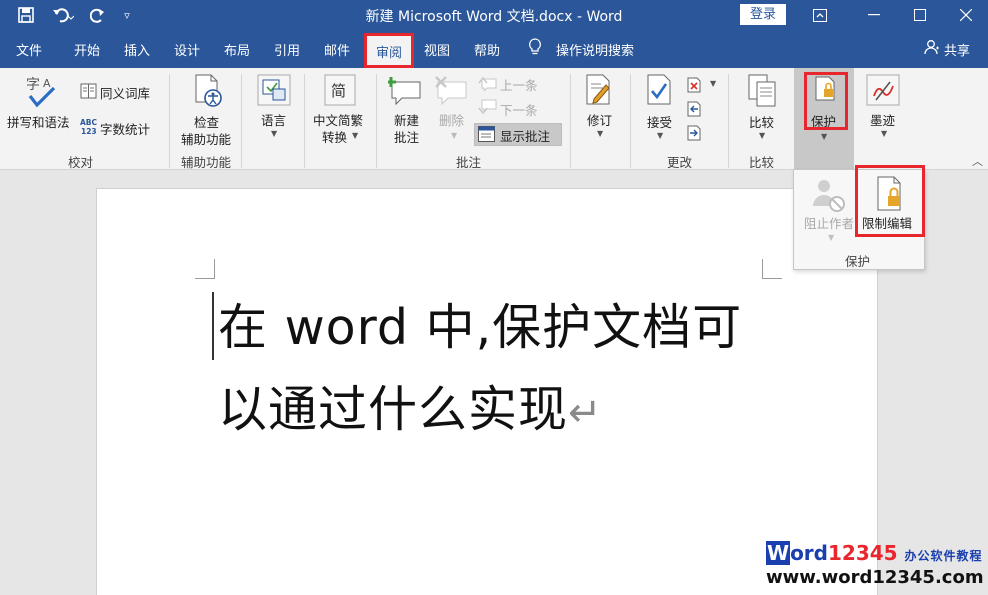  Describe the element at coordinates (831, 237) in the screenshot. I see `block-authors-dropdown-icon: ▼` at that location.